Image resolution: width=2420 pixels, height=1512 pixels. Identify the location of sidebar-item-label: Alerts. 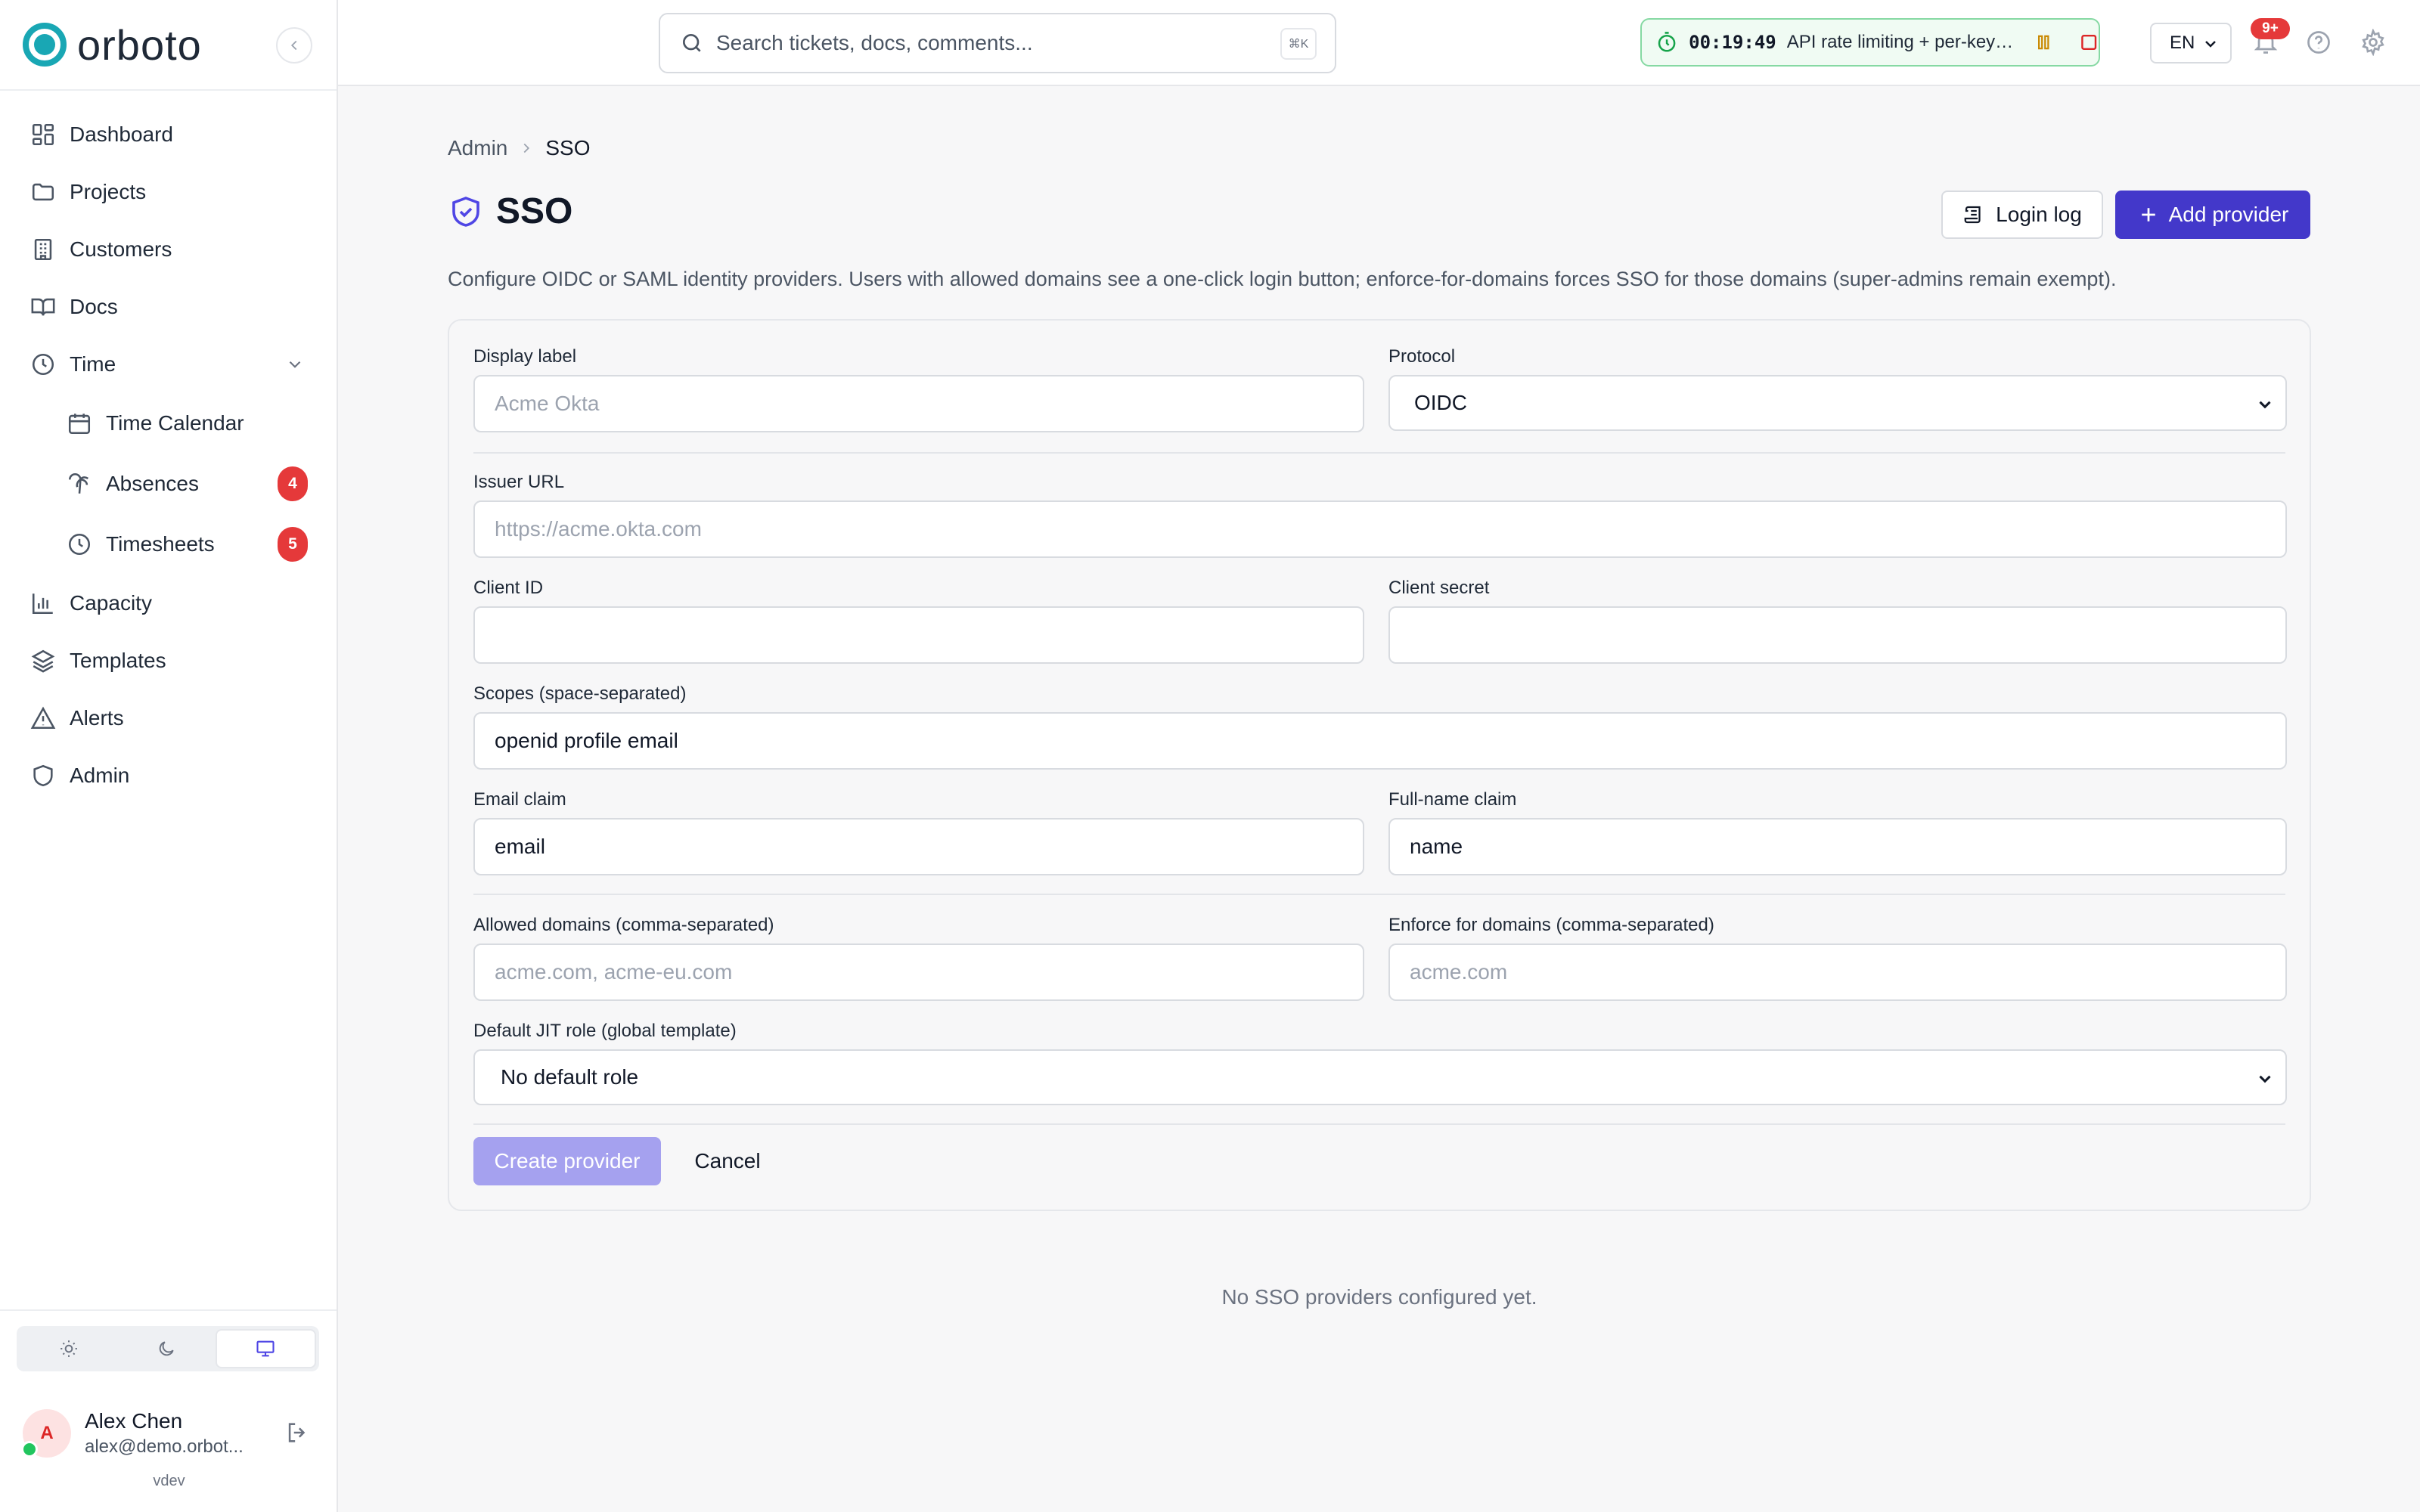
(97, 718).